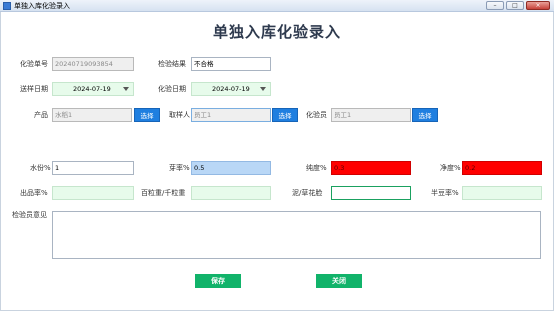 This screenshot has width=554, height=311. Describe the element at coordinates (93, 168) in the screenshot. I see `moisture-field: 1` at that location.